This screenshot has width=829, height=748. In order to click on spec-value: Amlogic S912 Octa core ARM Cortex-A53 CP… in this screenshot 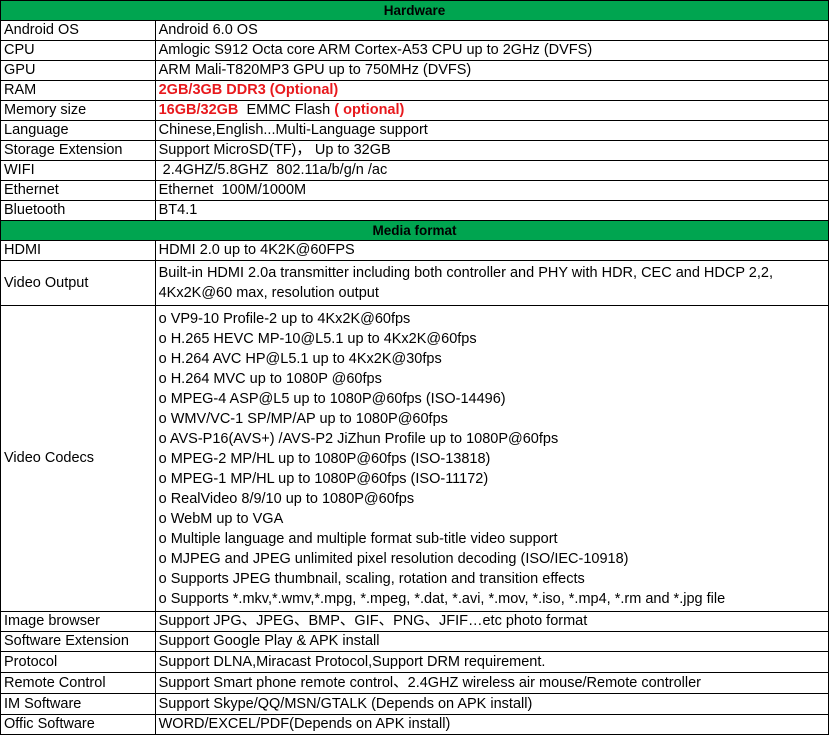, I will do `click(491, 50)`.